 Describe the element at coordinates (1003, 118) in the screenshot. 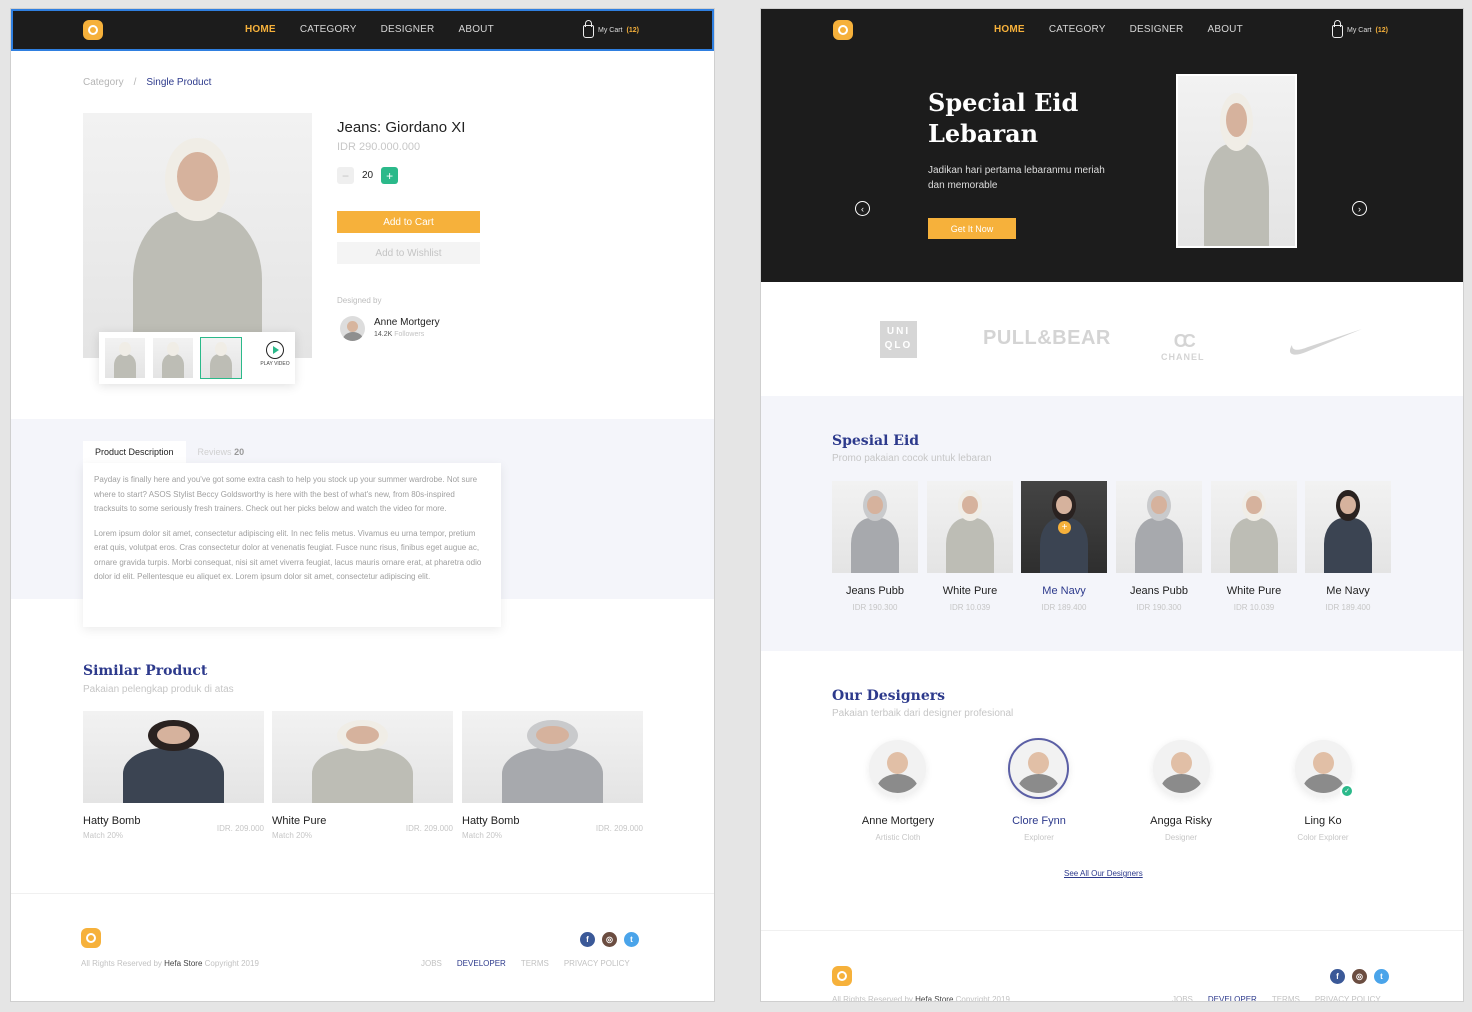

I see `hero-title: Special Eid Lebaran` at that location.